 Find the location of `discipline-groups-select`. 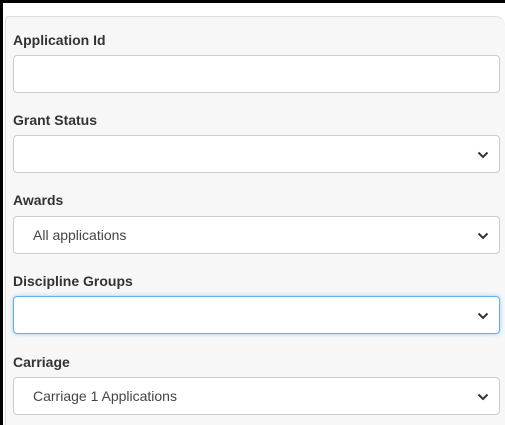

discipline-groups-select is located at coordinates (256, 315).